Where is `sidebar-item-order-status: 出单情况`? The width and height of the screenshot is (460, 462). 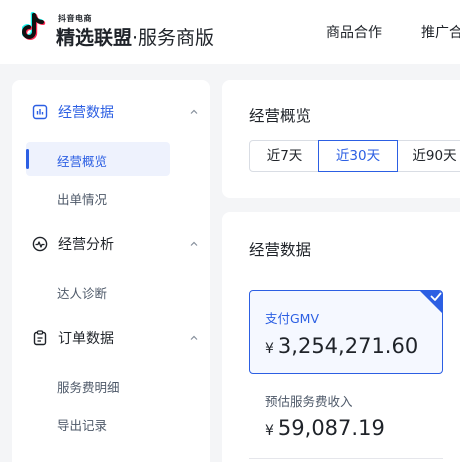
sidebar-item-order-status: 出单情况 is located at coordinates (98, 197).